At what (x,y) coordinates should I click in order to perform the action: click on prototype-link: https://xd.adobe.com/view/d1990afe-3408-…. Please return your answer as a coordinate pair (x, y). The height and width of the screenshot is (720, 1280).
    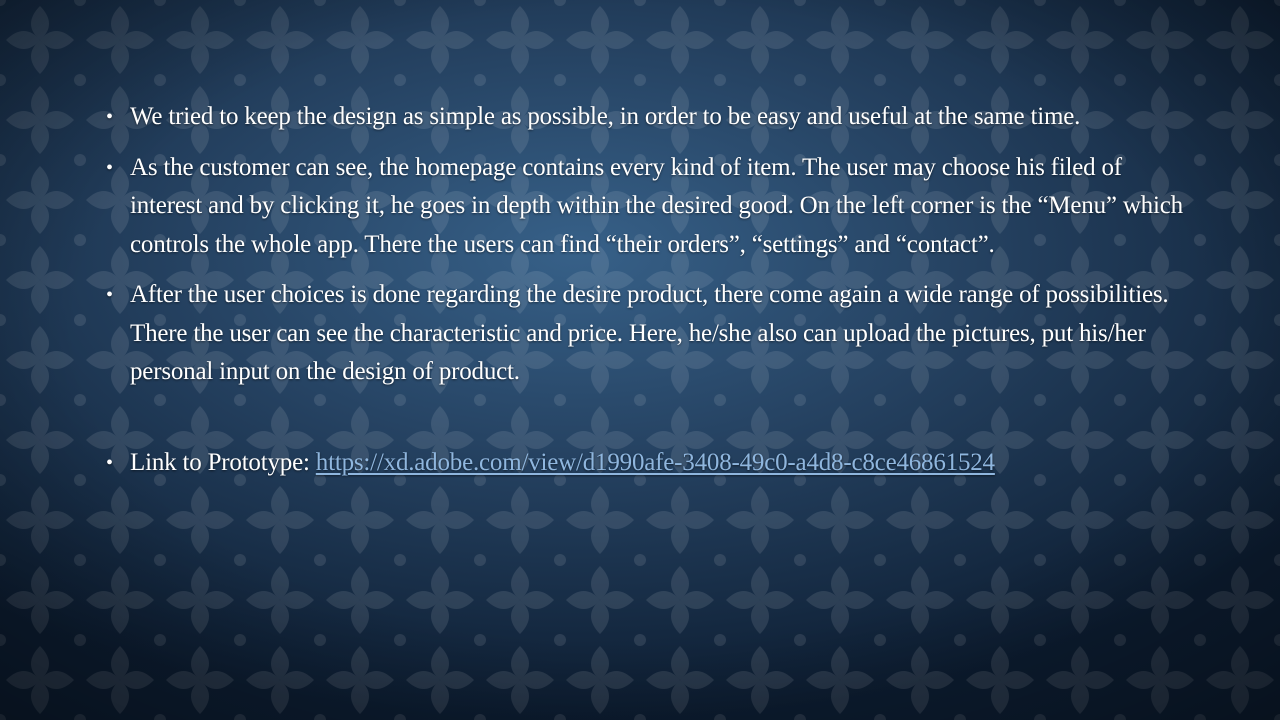
    Looking at the image, I should click on (655, 462).